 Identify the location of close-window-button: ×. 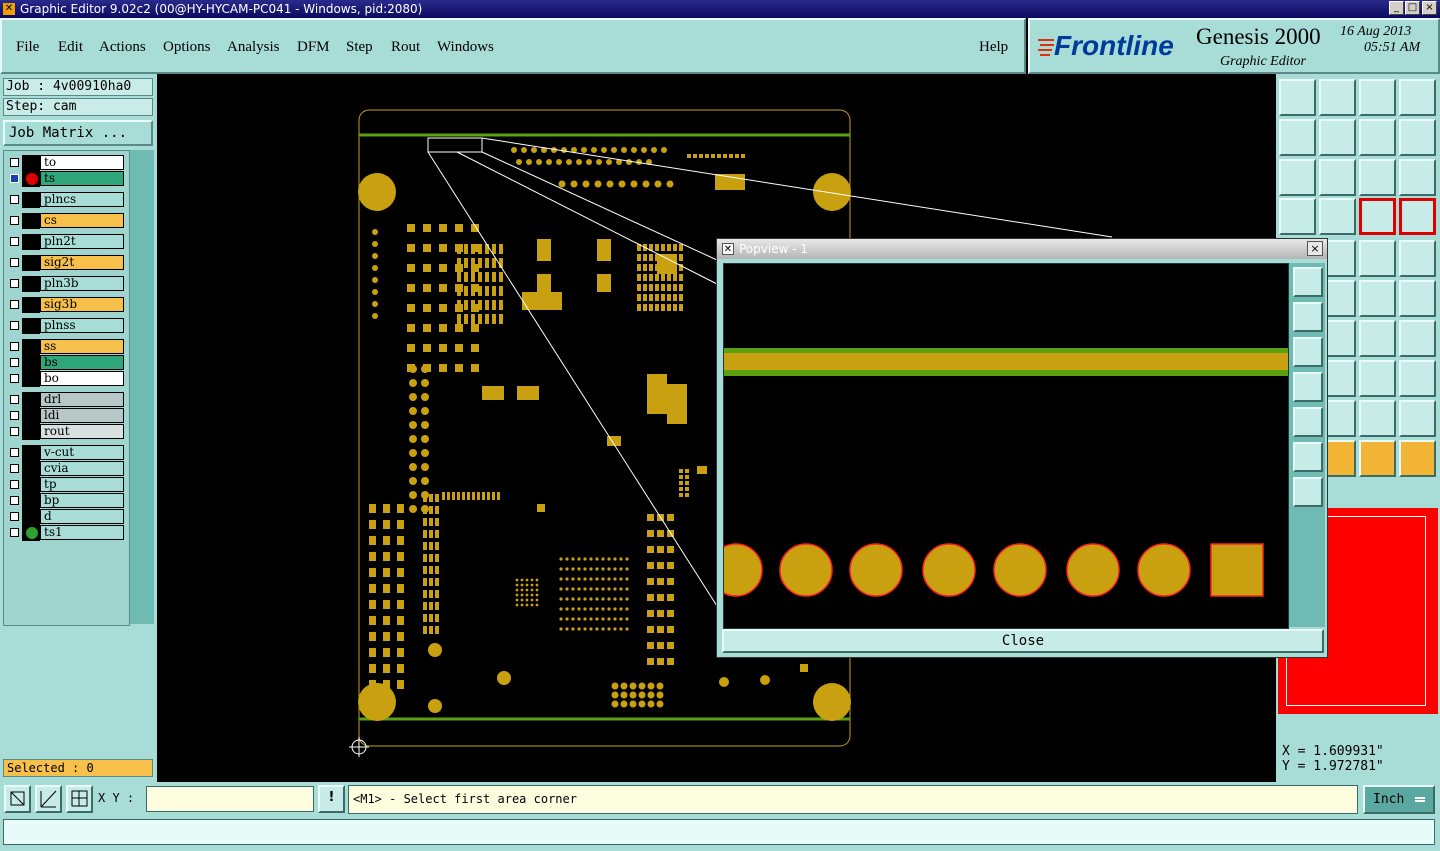
(1429, 8).